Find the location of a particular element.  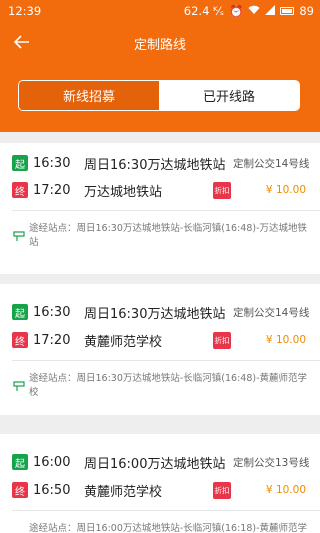

start-time: 16:00 is located at coordinates (52, 462).